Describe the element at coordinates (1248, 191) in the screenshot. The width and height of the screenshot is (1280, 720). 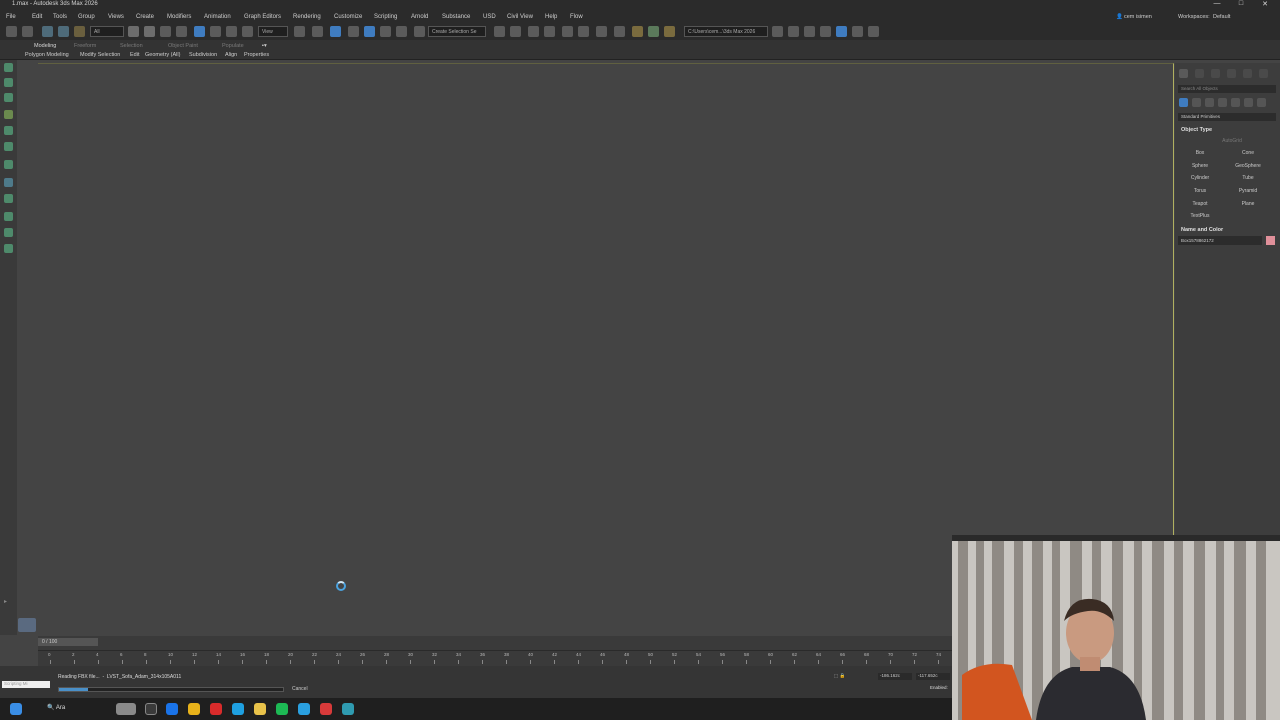
I see `pyramid-button: Pyramid` at that location.